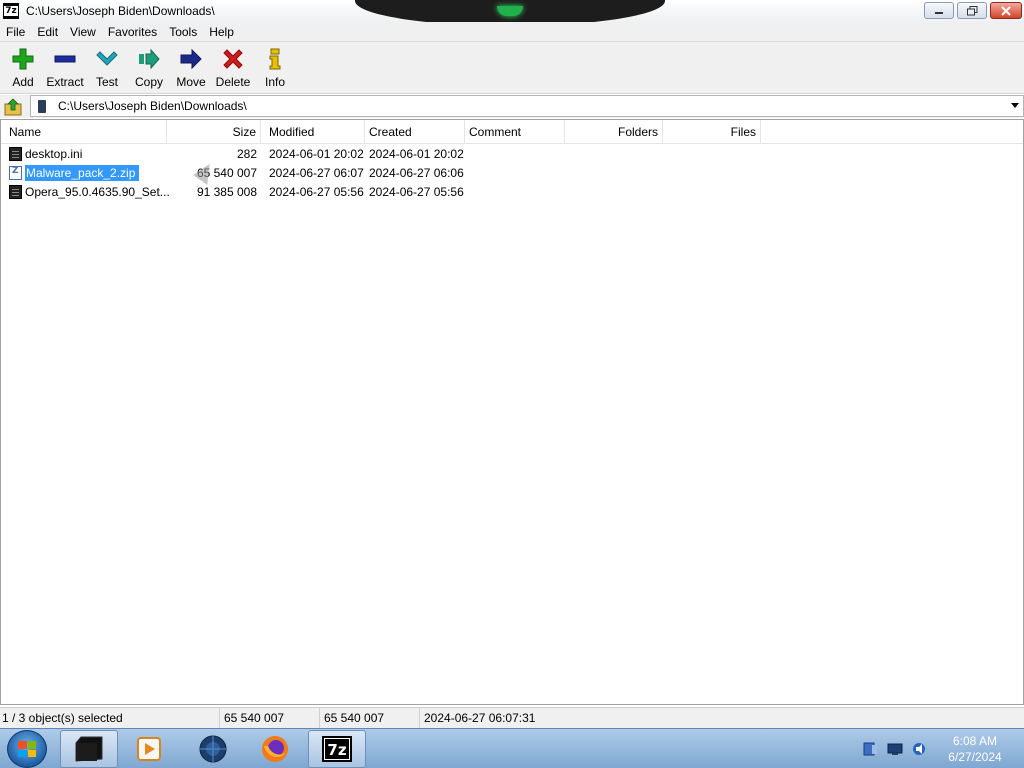  Describe the element at coordinates (975, 741) in the screenshot. I see `clock-time: 6:08 AM` at that location.